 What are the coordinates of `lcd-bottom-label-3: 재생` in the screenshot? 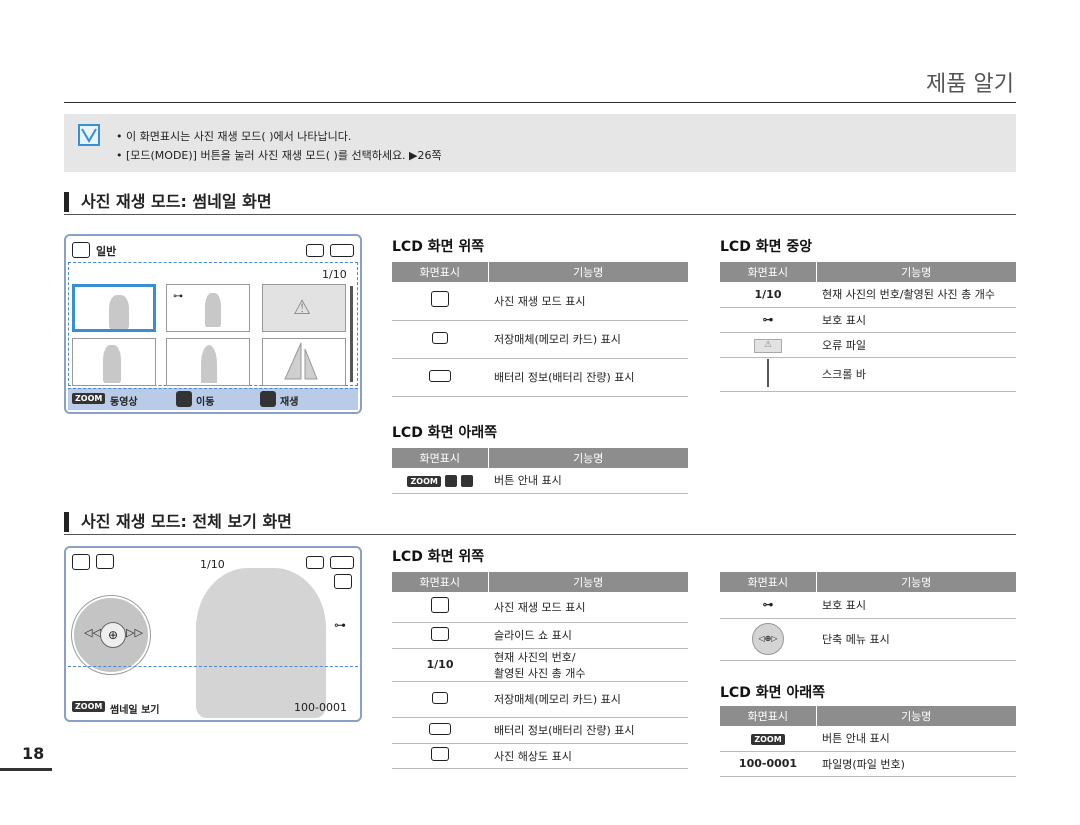 It's located at (289, 402).